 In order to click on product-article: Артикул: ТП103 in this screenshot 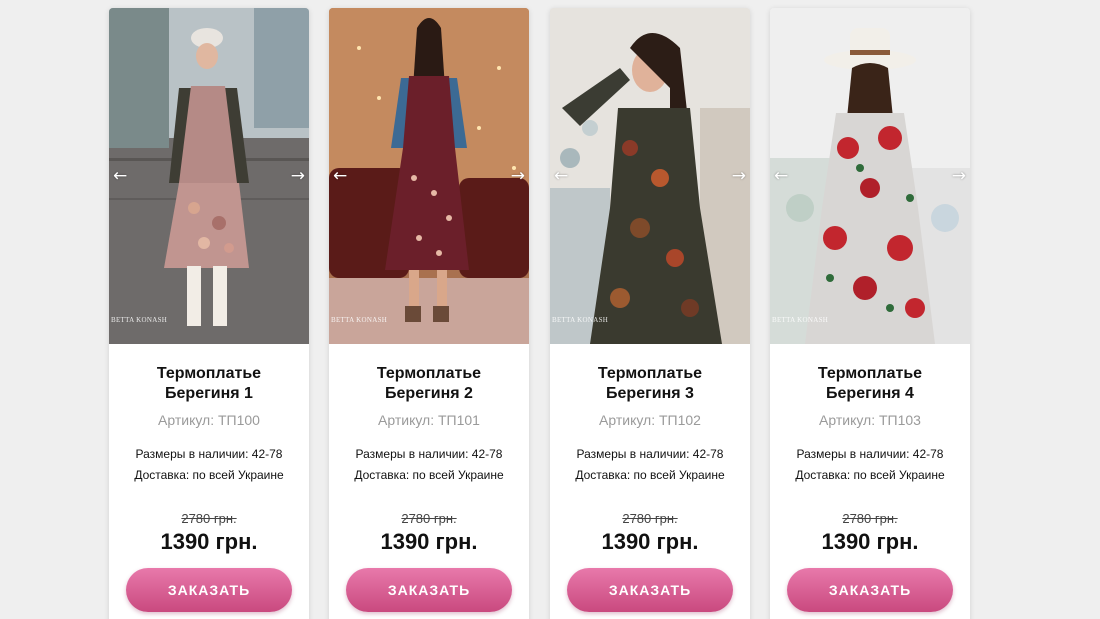, I will do `click(870, 420)`.